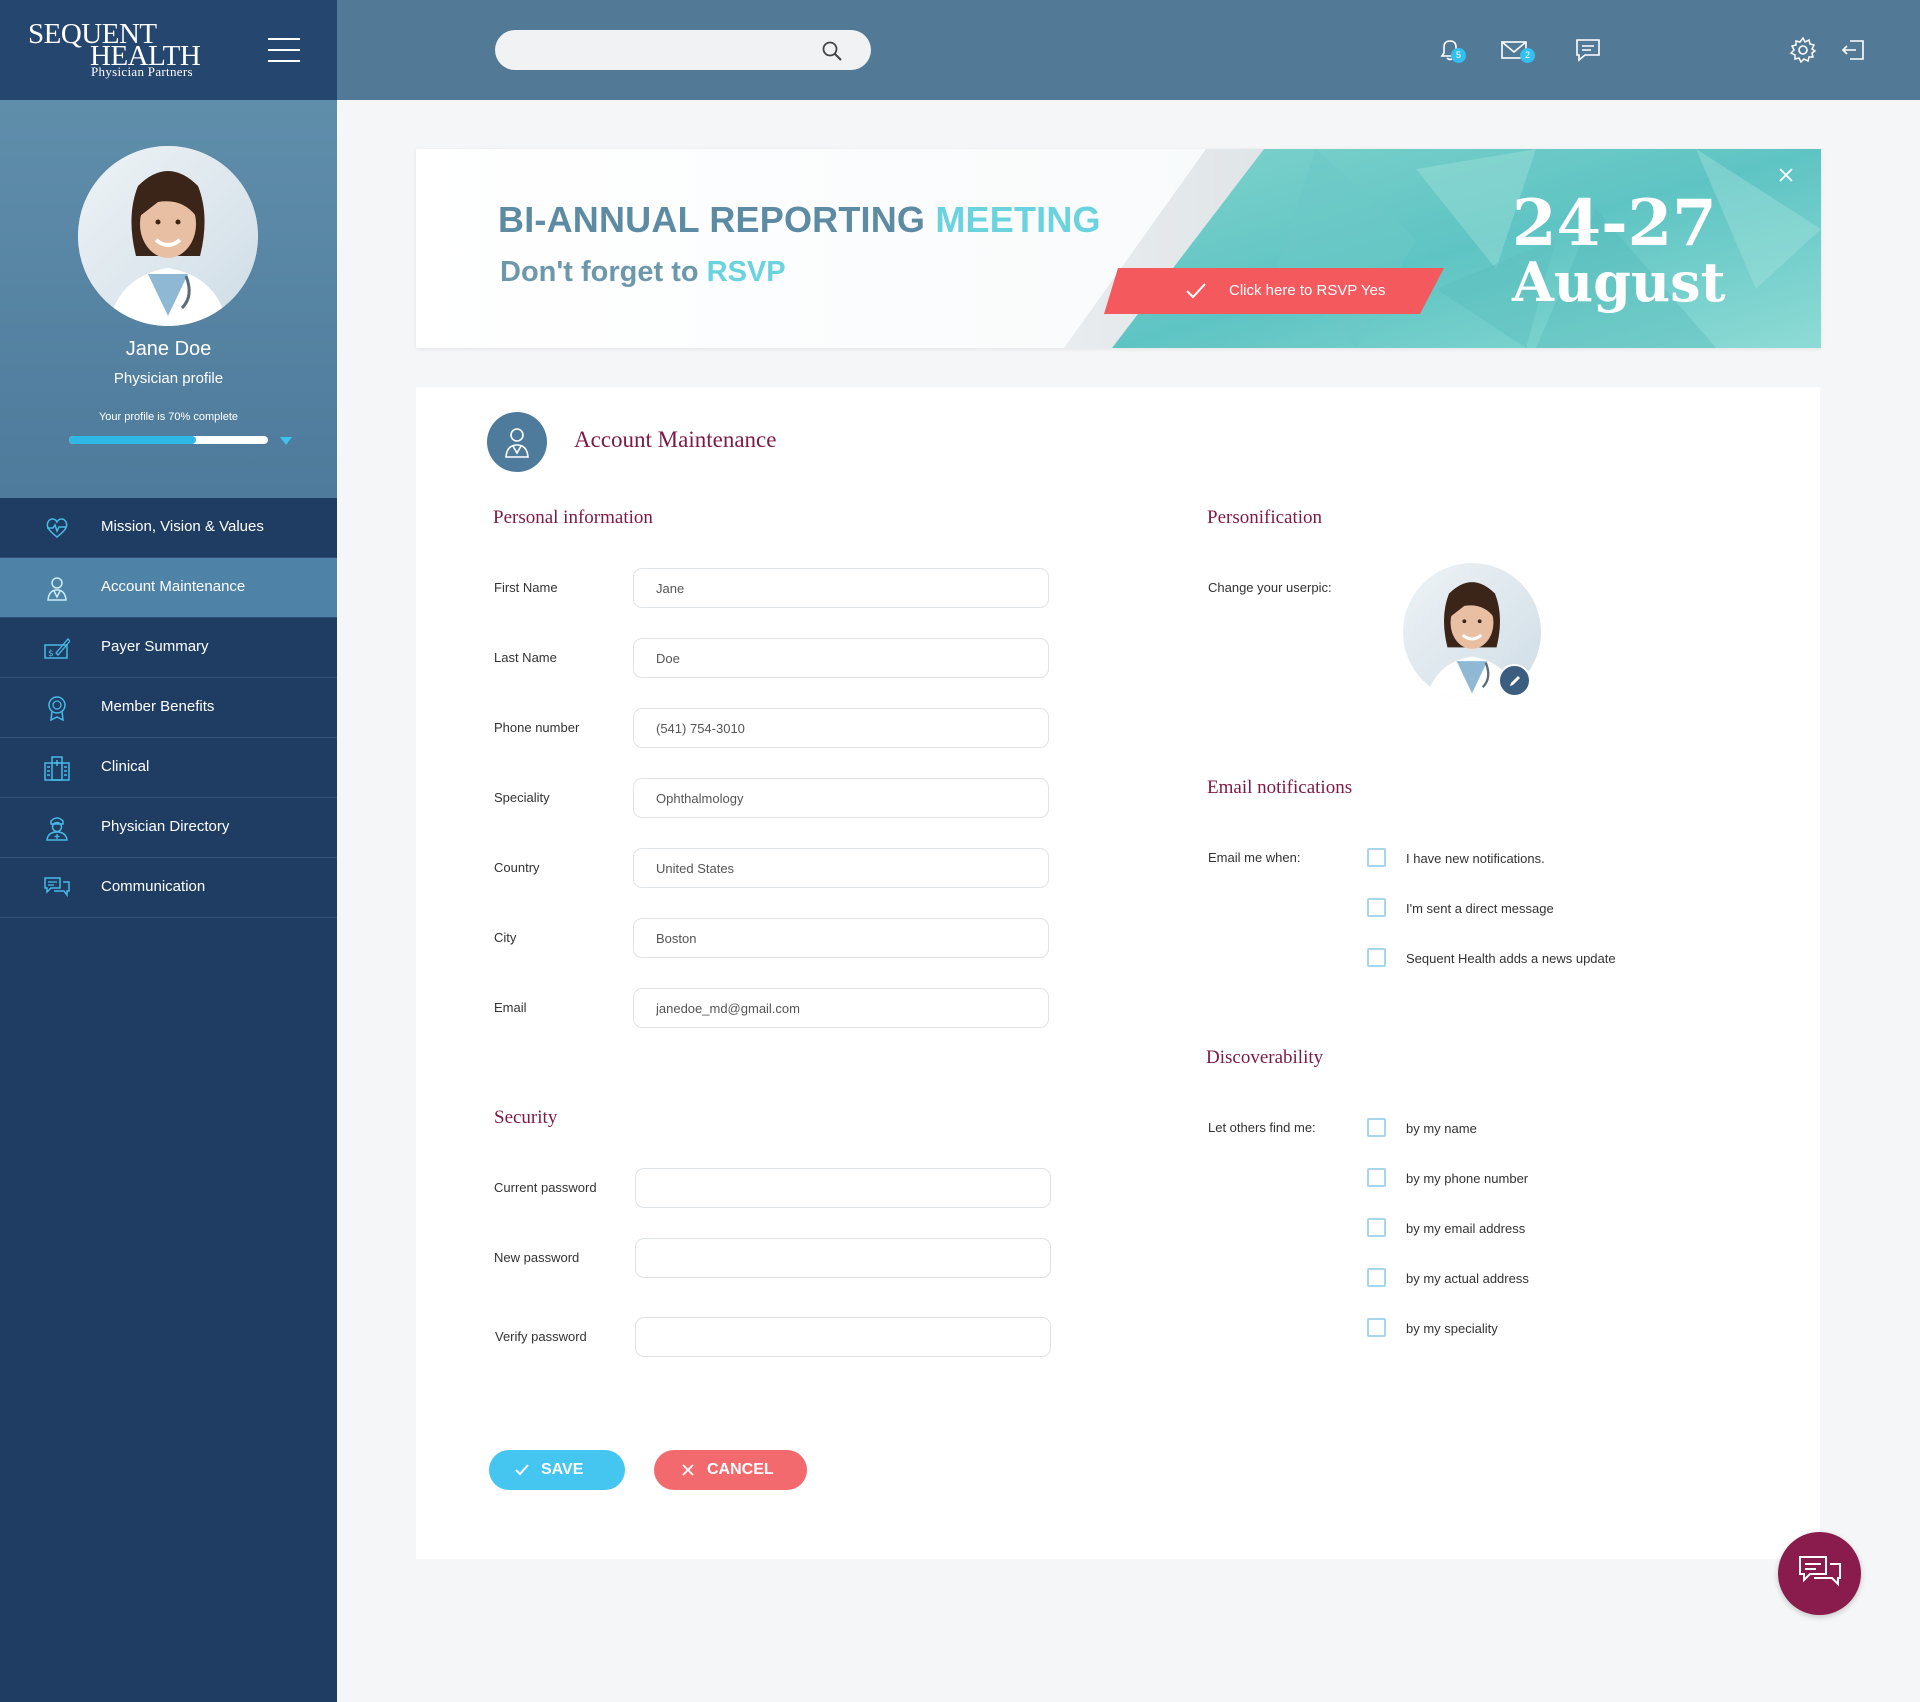  I want to click on banner-title: BI-ANNUAL REPORTING MEETING, so click(799, 220).